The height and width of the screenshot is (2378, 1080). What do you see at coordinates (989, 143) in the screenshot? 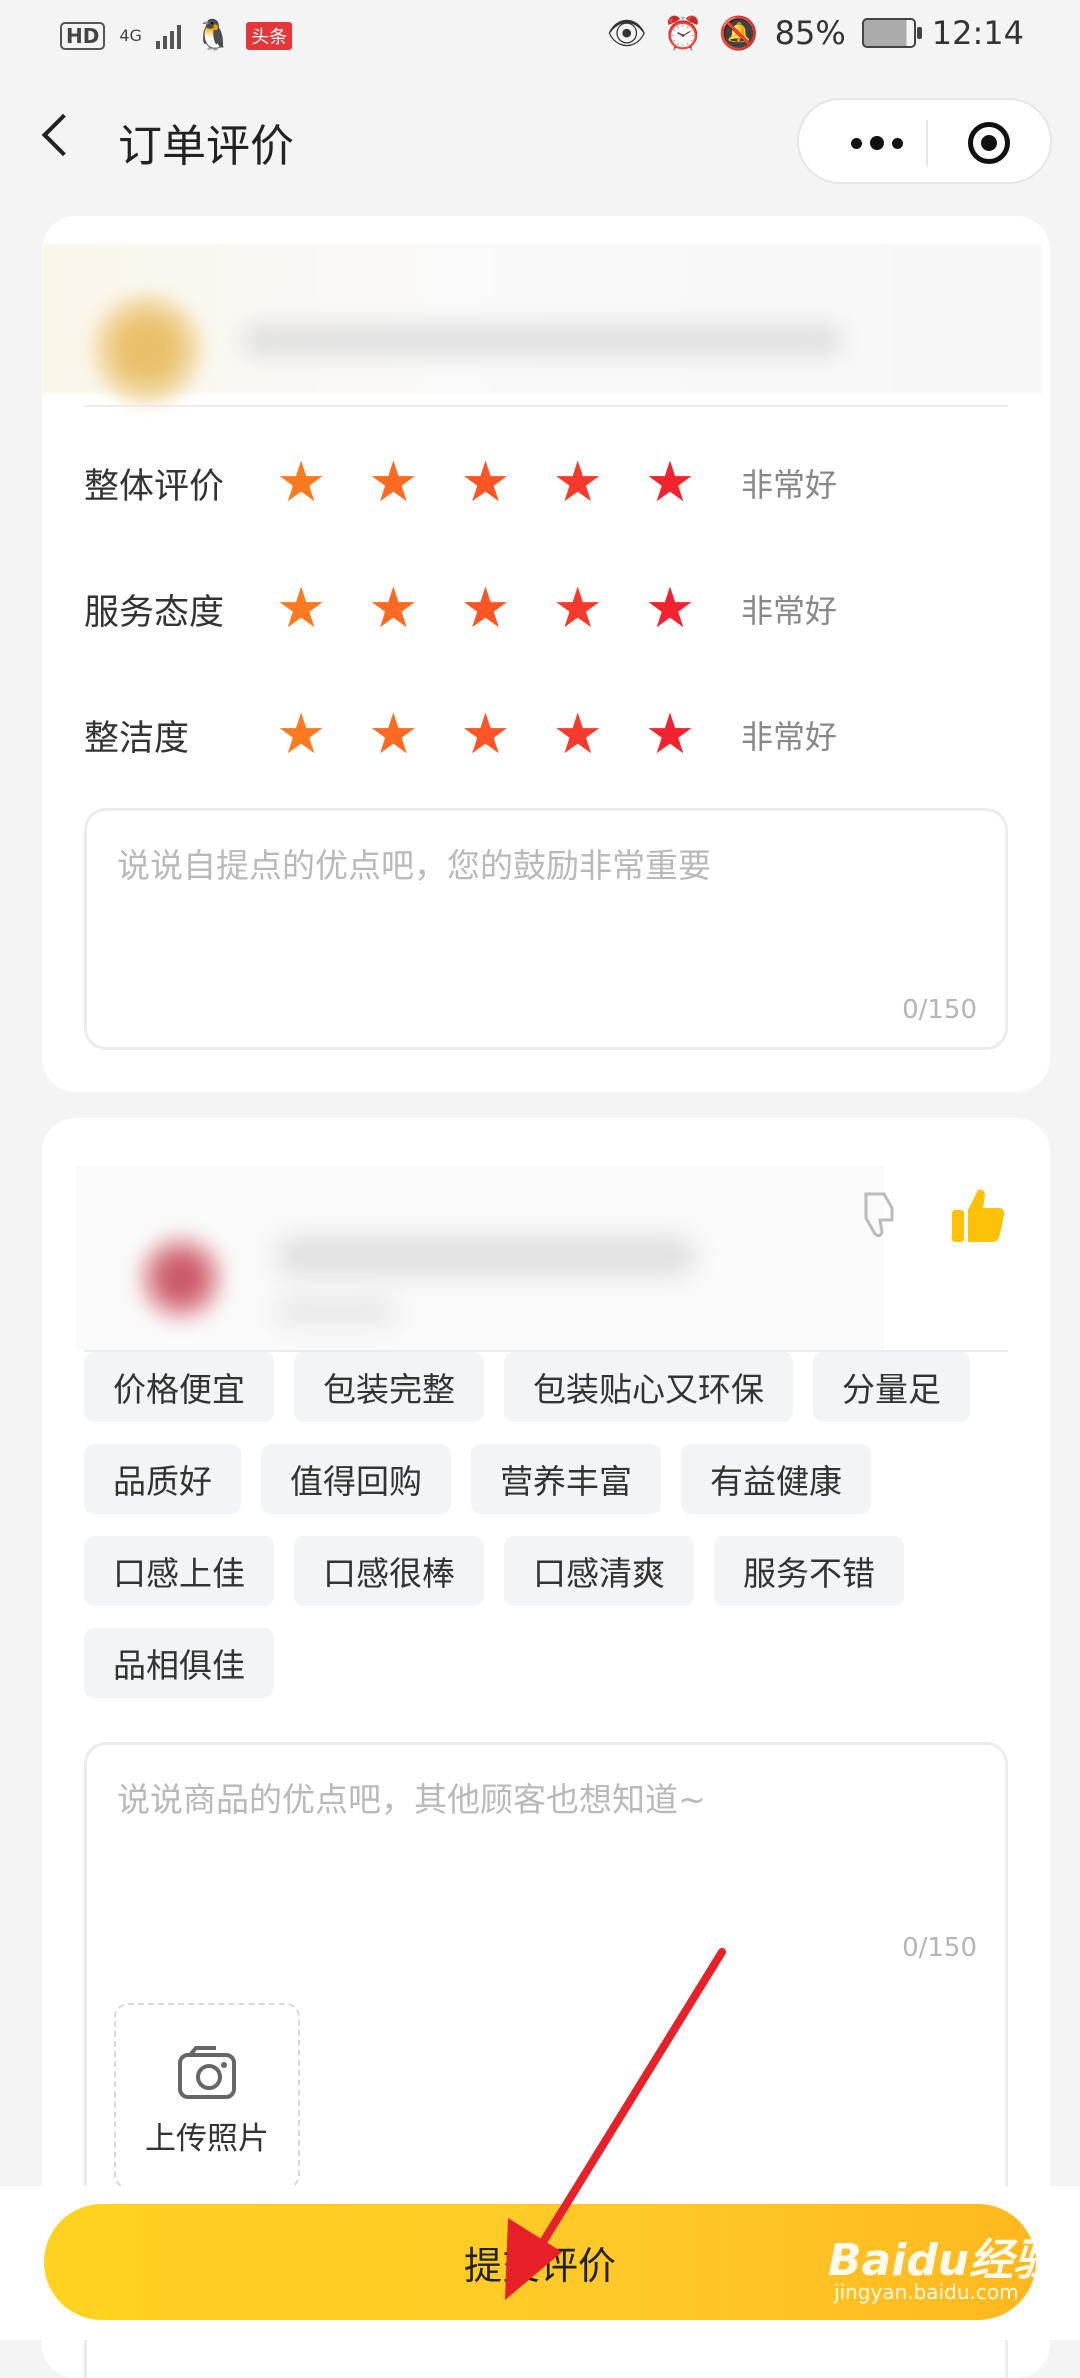
I see `close-miniprogram-icon` at bounding box center [989, 143].